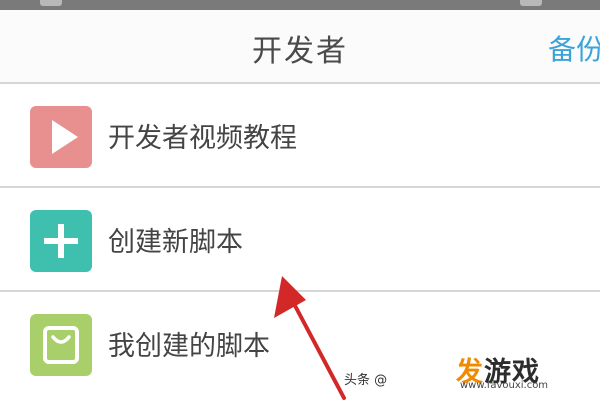  I want to click on brand-logo: 发游戏 www.favouxi.com, so click(524, 372).